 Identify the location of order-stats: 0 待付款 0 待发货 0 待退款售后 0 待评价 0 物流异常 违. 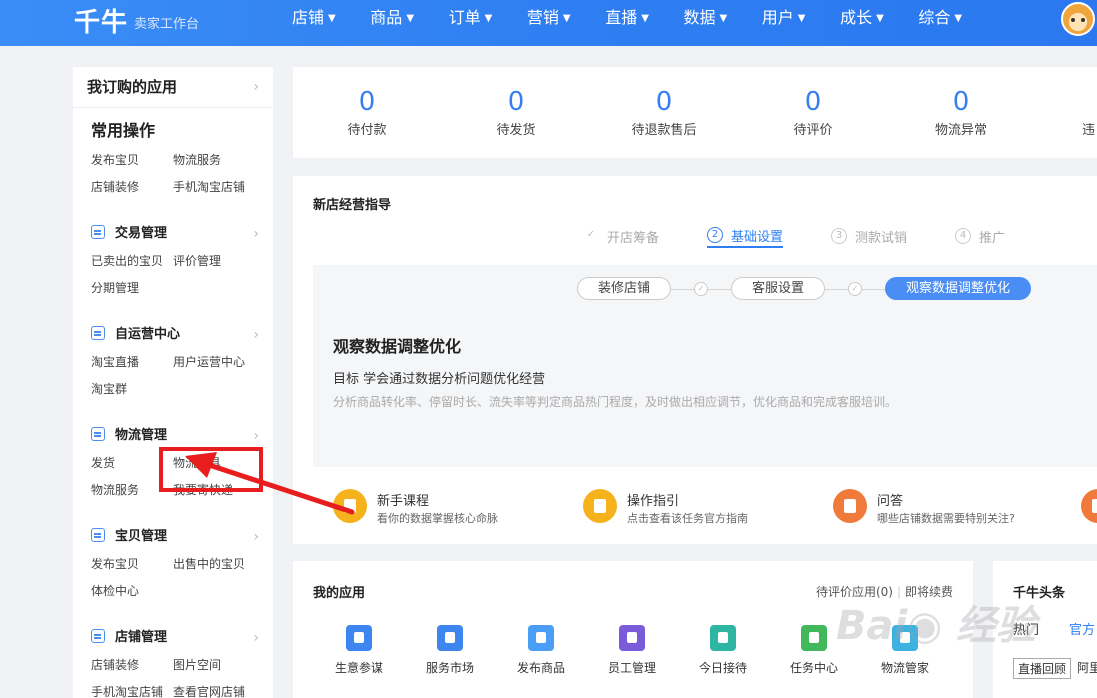
(695, 112).